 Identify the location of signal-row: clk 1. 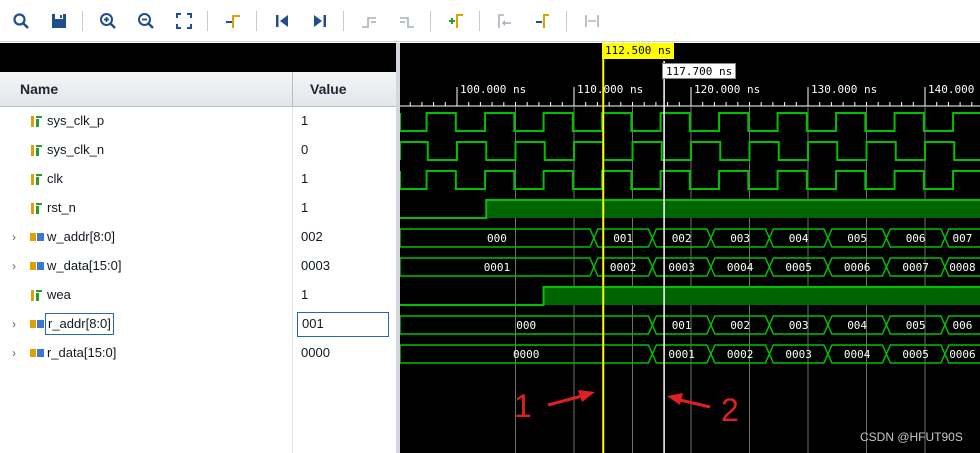
(198, 179).